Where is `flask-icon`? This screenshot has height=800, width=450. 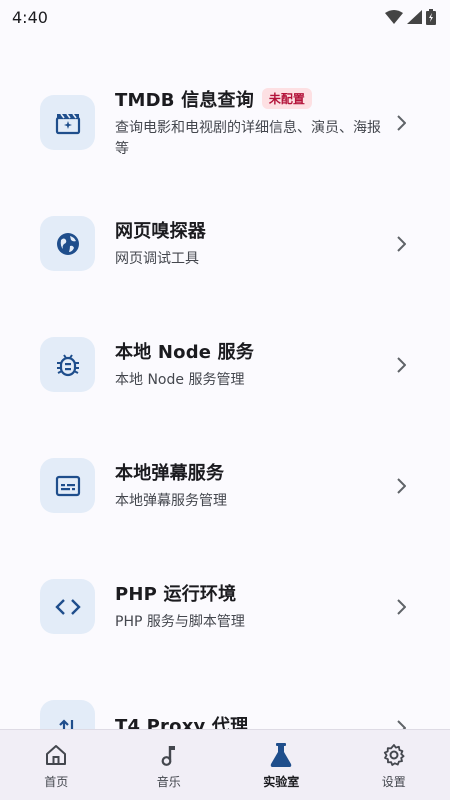 flask-icon is located at coordinates (281, 755).